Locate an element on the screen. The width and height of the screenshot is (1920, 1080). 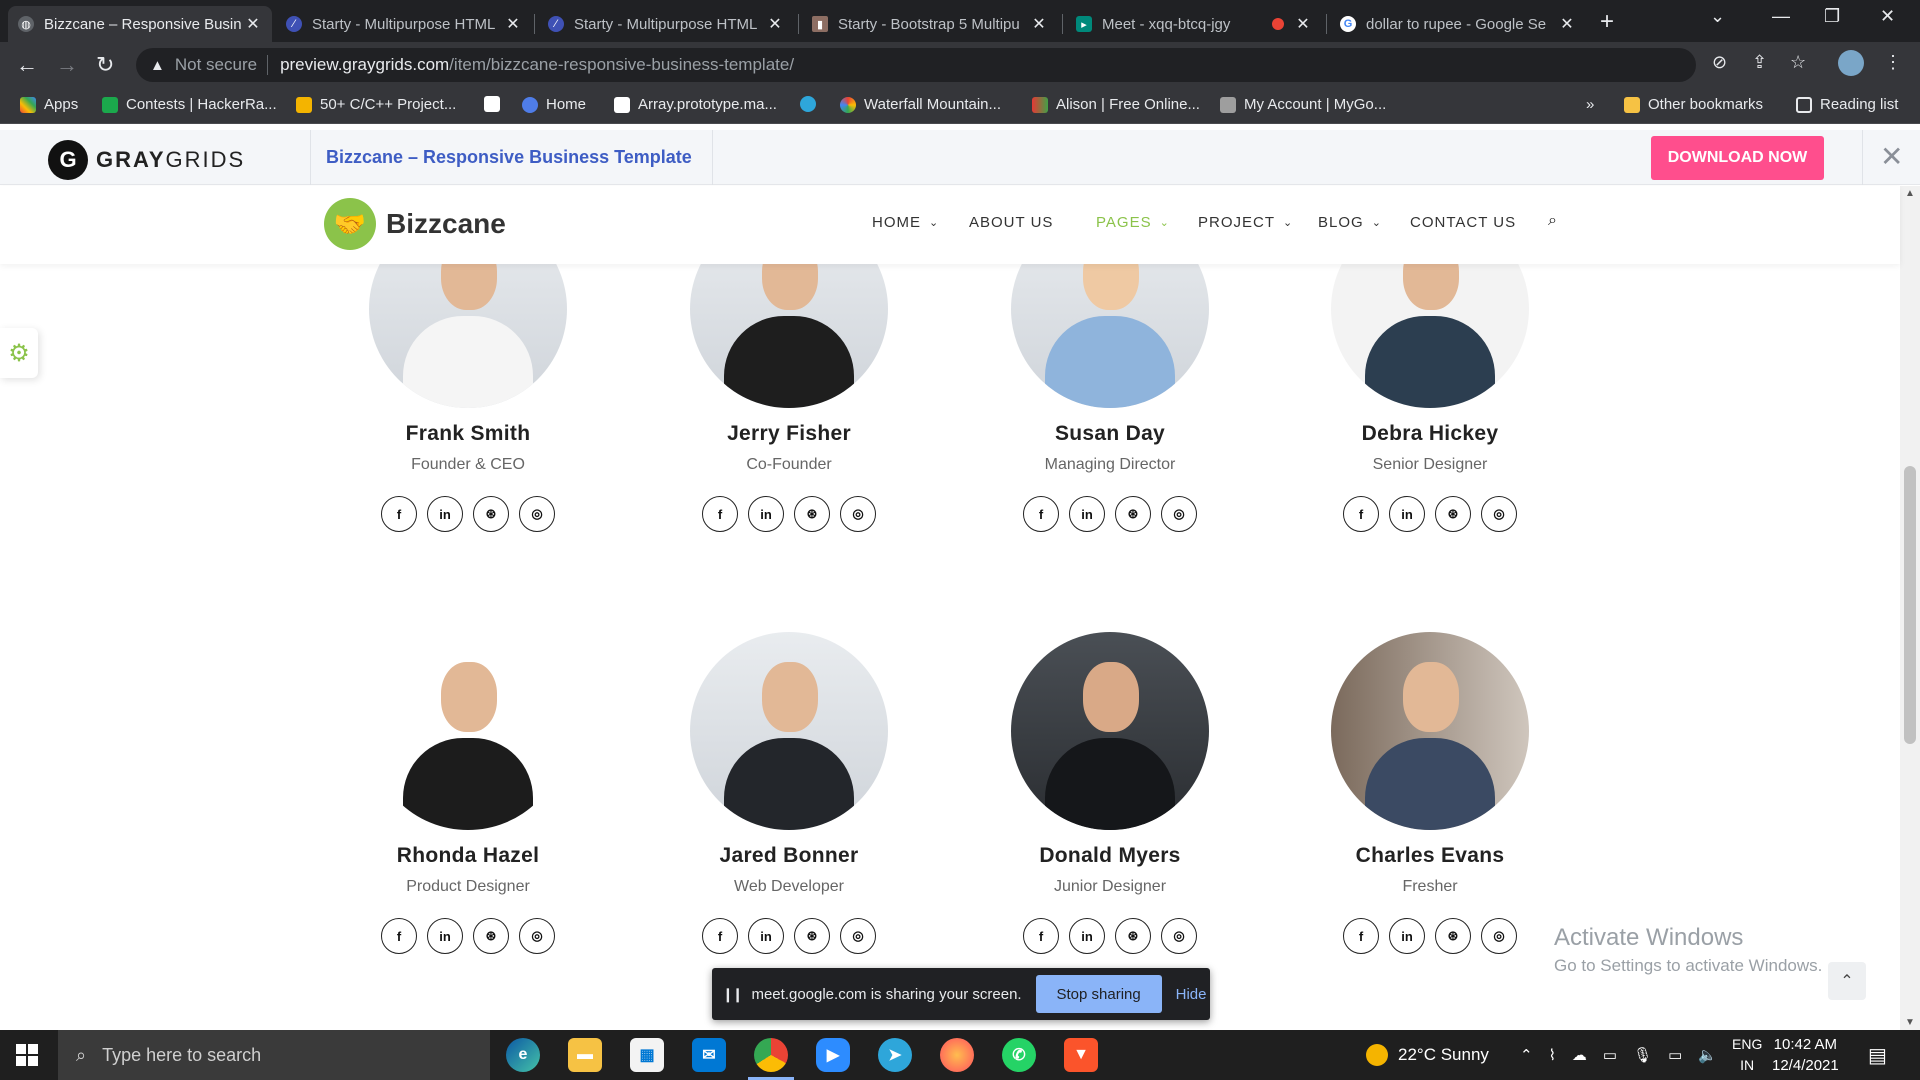
restore-icon: ❐ is located at coordinates (1832, 16).